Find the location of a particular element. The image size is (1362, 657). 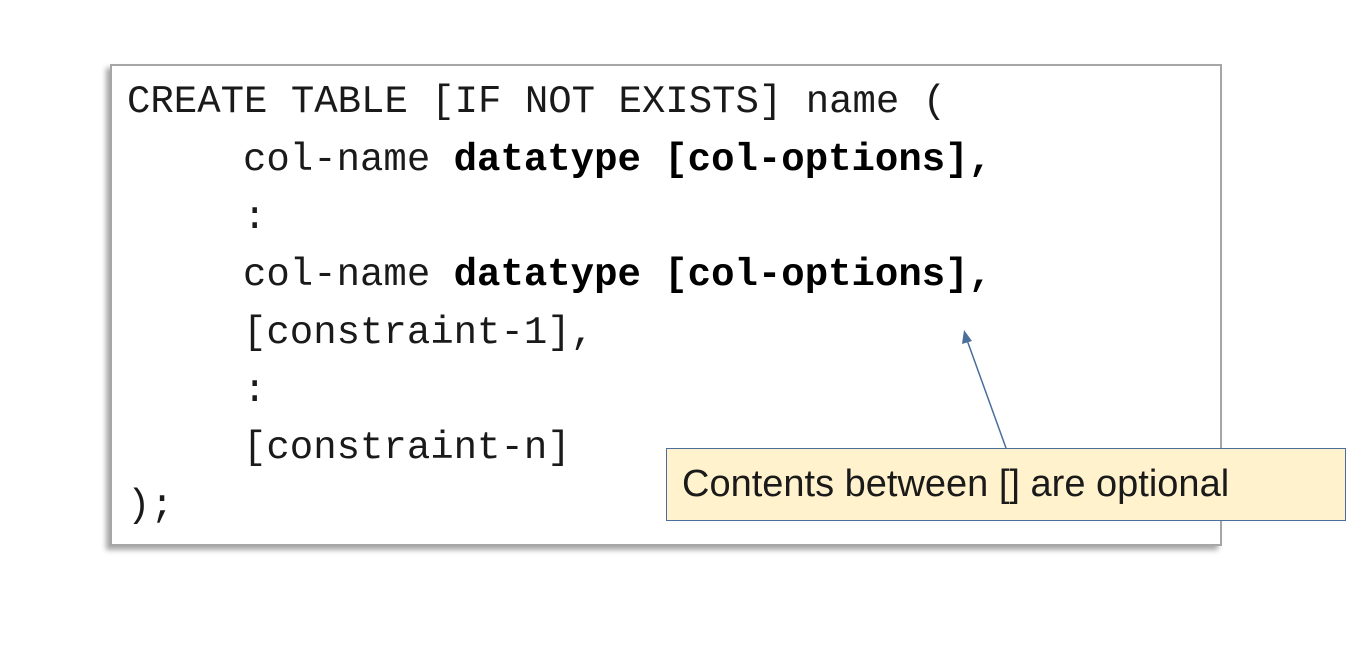

code-line-close: ); is located at coordinates (150, 506).